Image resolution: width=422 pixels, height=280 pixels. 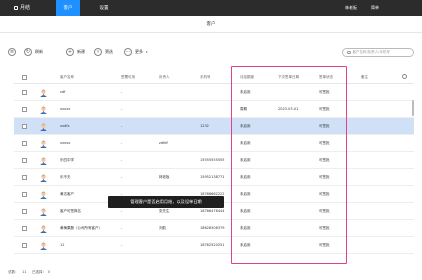 What do you see at coordinates (81, 228) in the screenshot?
I see `cell-name: 黄梅果酿（公司所有客户）` at bounding box center [81, 228].